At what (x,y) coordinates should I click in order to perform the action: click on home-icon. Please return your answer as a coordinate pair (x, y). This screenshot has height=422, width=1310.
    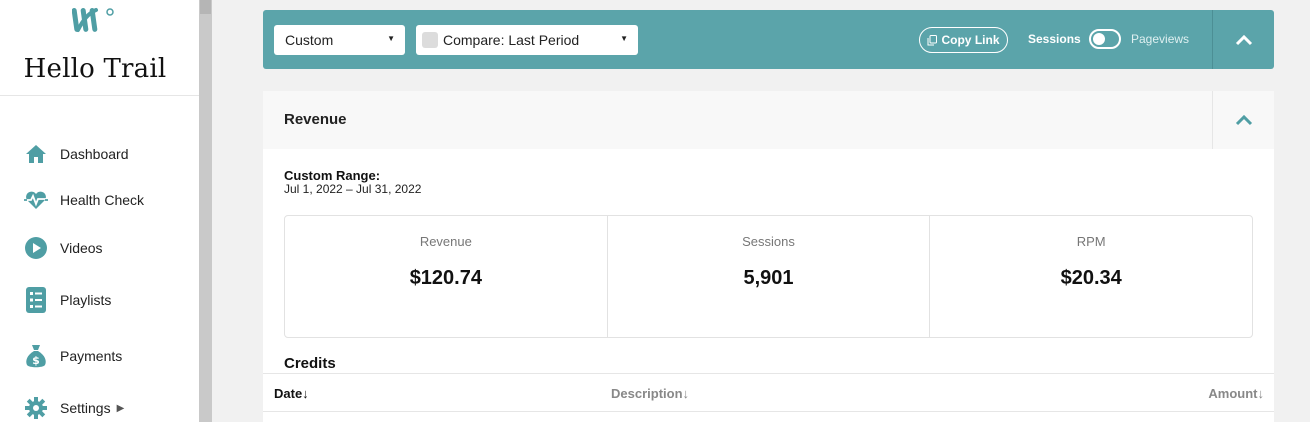
    Looking at the image, I should click on (36, 154).